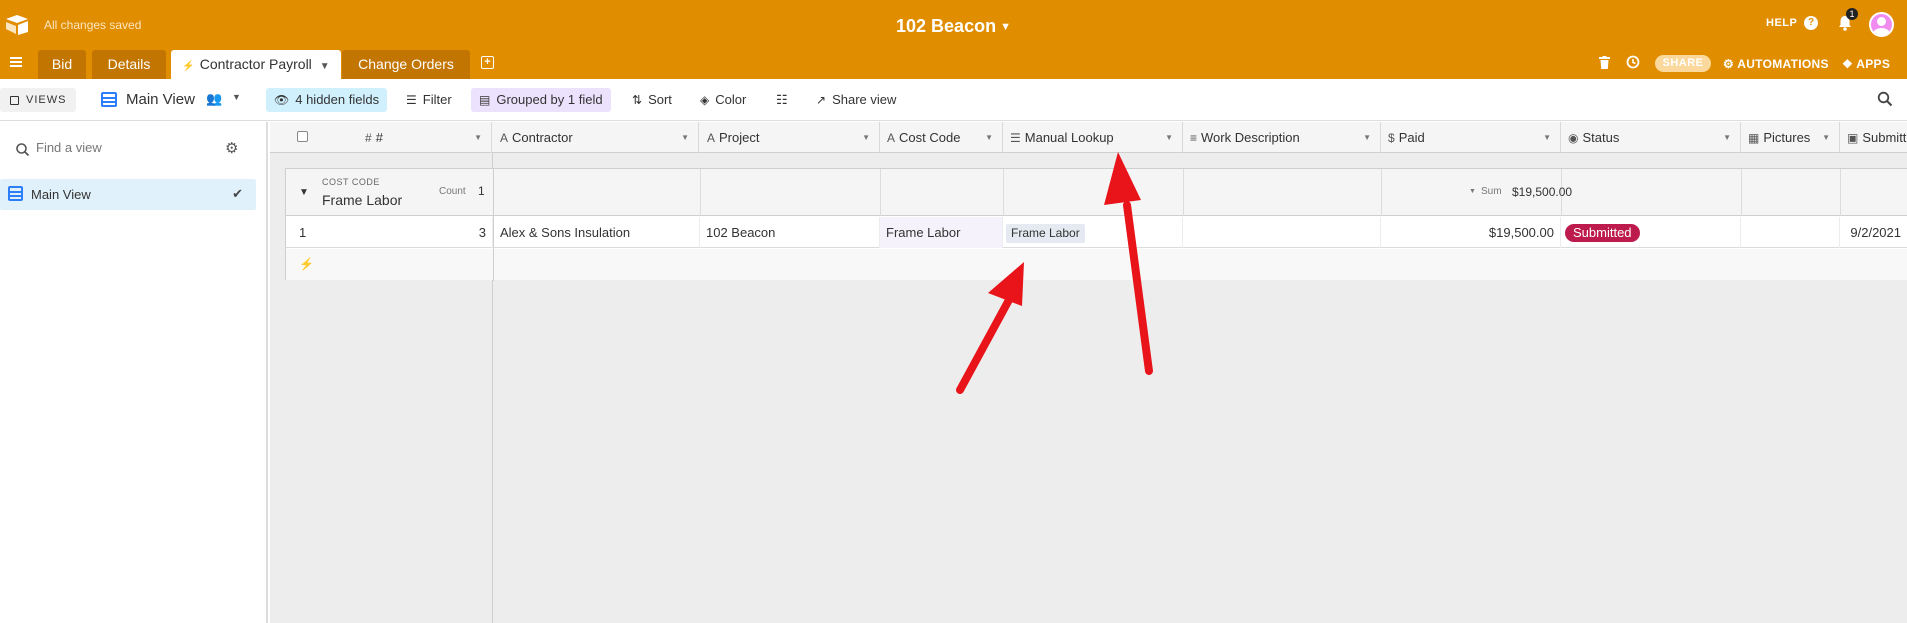  What do you see at coordinates (327, 100) in the screenshot?
I see `hide-fields-button: 👁 4 hidden fields` at bounding box center [327, 100].